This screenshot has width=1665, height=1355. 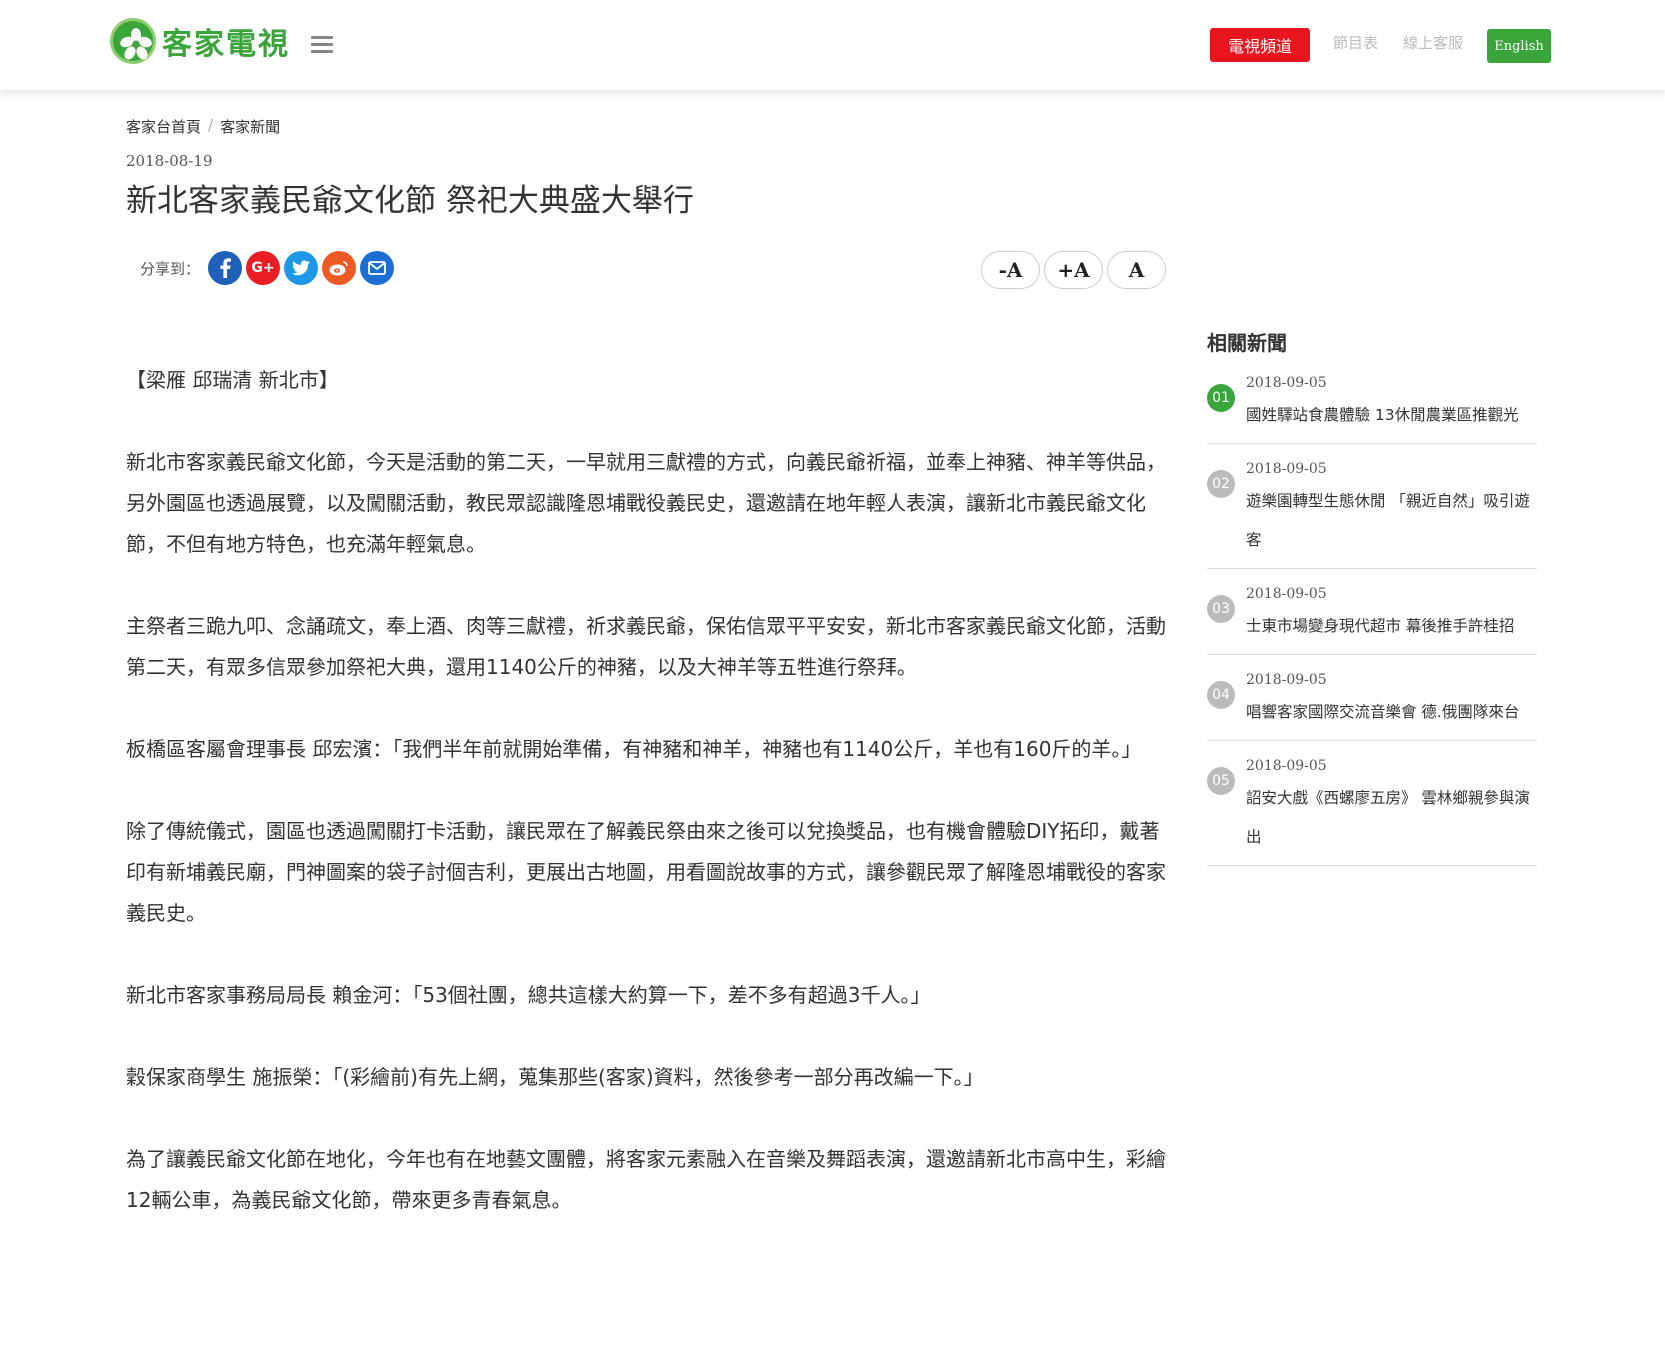 I want to click on english-button: English, so click(x=1519, y=46).